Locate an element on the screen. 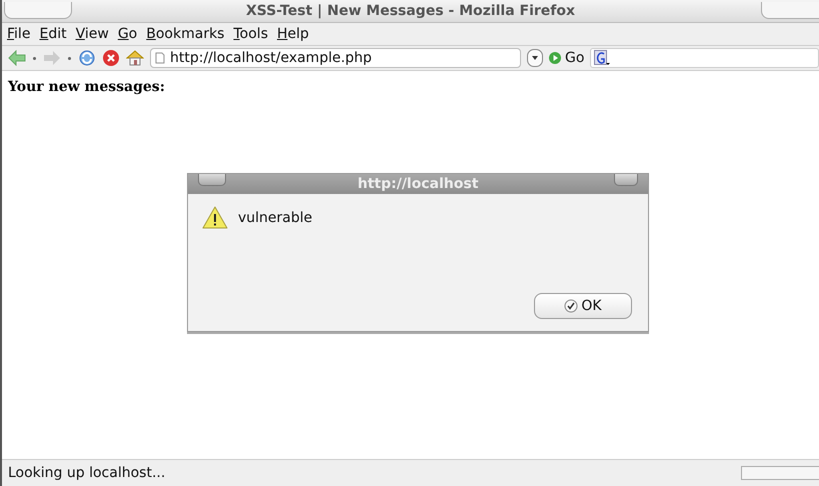 This screenshot has width=819, height=486. page-heading: Your new messages: is located at coordinates (85, 86).